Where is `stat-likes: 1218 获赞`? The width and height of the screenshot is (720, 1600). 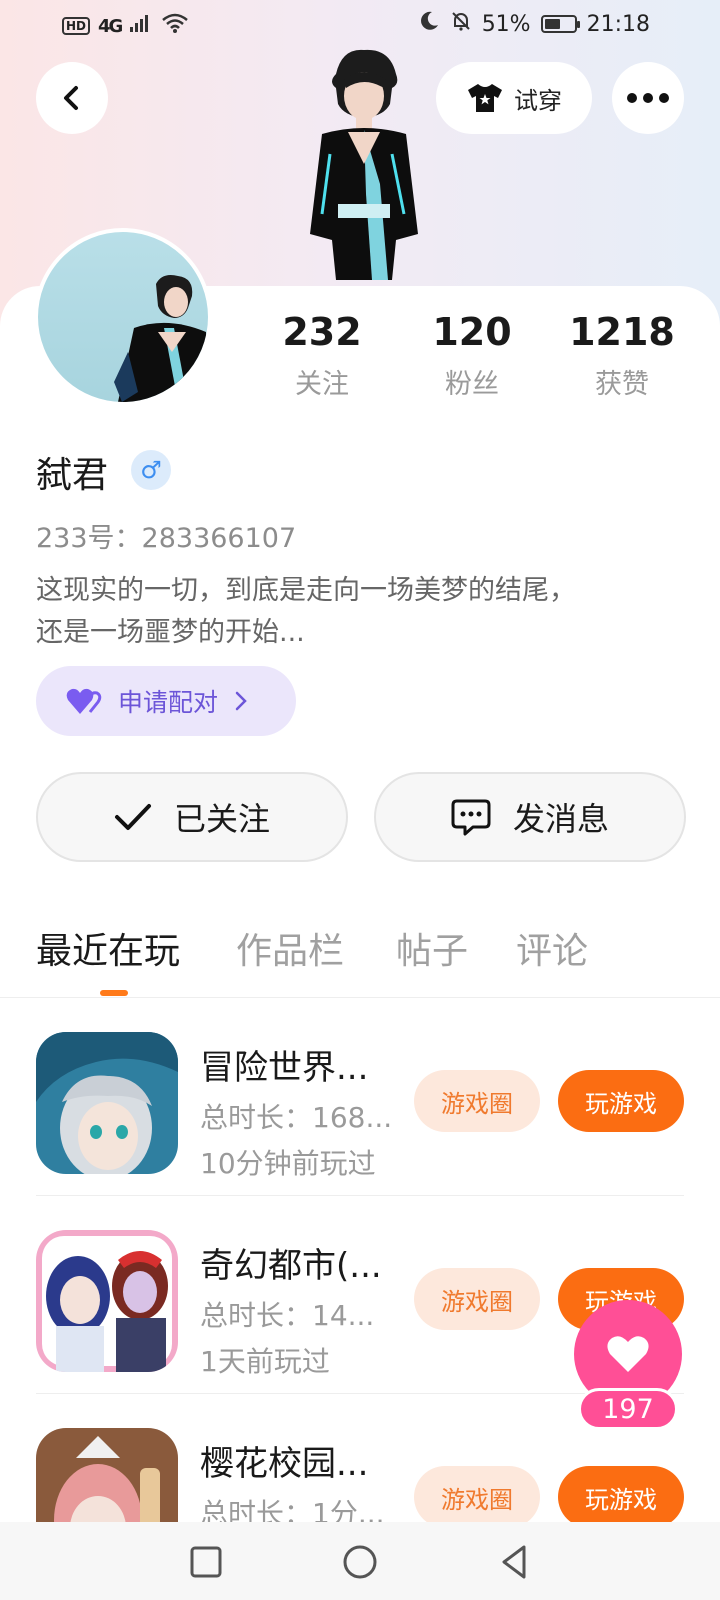 stat-likes: 1218 获赞 is located at coordinates (622, 355).